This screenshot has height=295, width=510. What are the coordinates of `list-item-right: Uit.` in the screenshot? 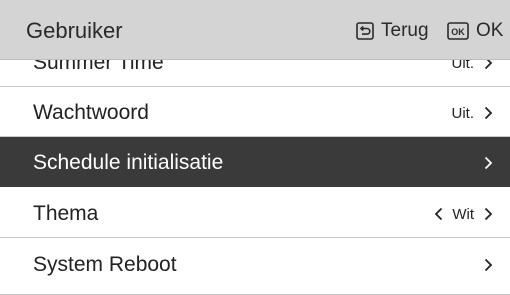 It's located at (473, 113).